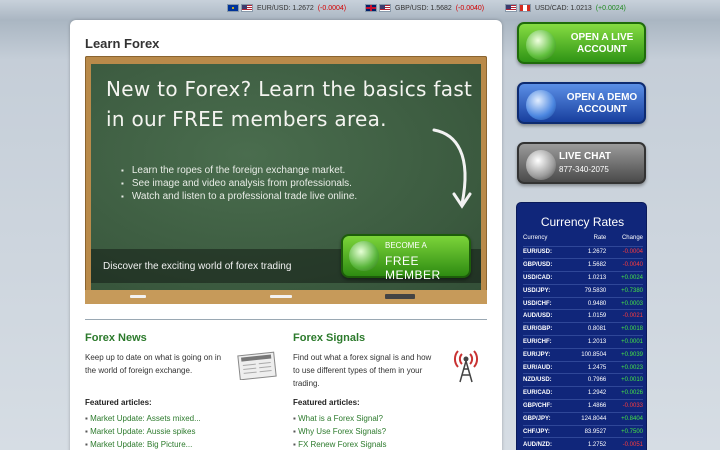  I want to click on chalk-arrow-icon, so click(452, 168).